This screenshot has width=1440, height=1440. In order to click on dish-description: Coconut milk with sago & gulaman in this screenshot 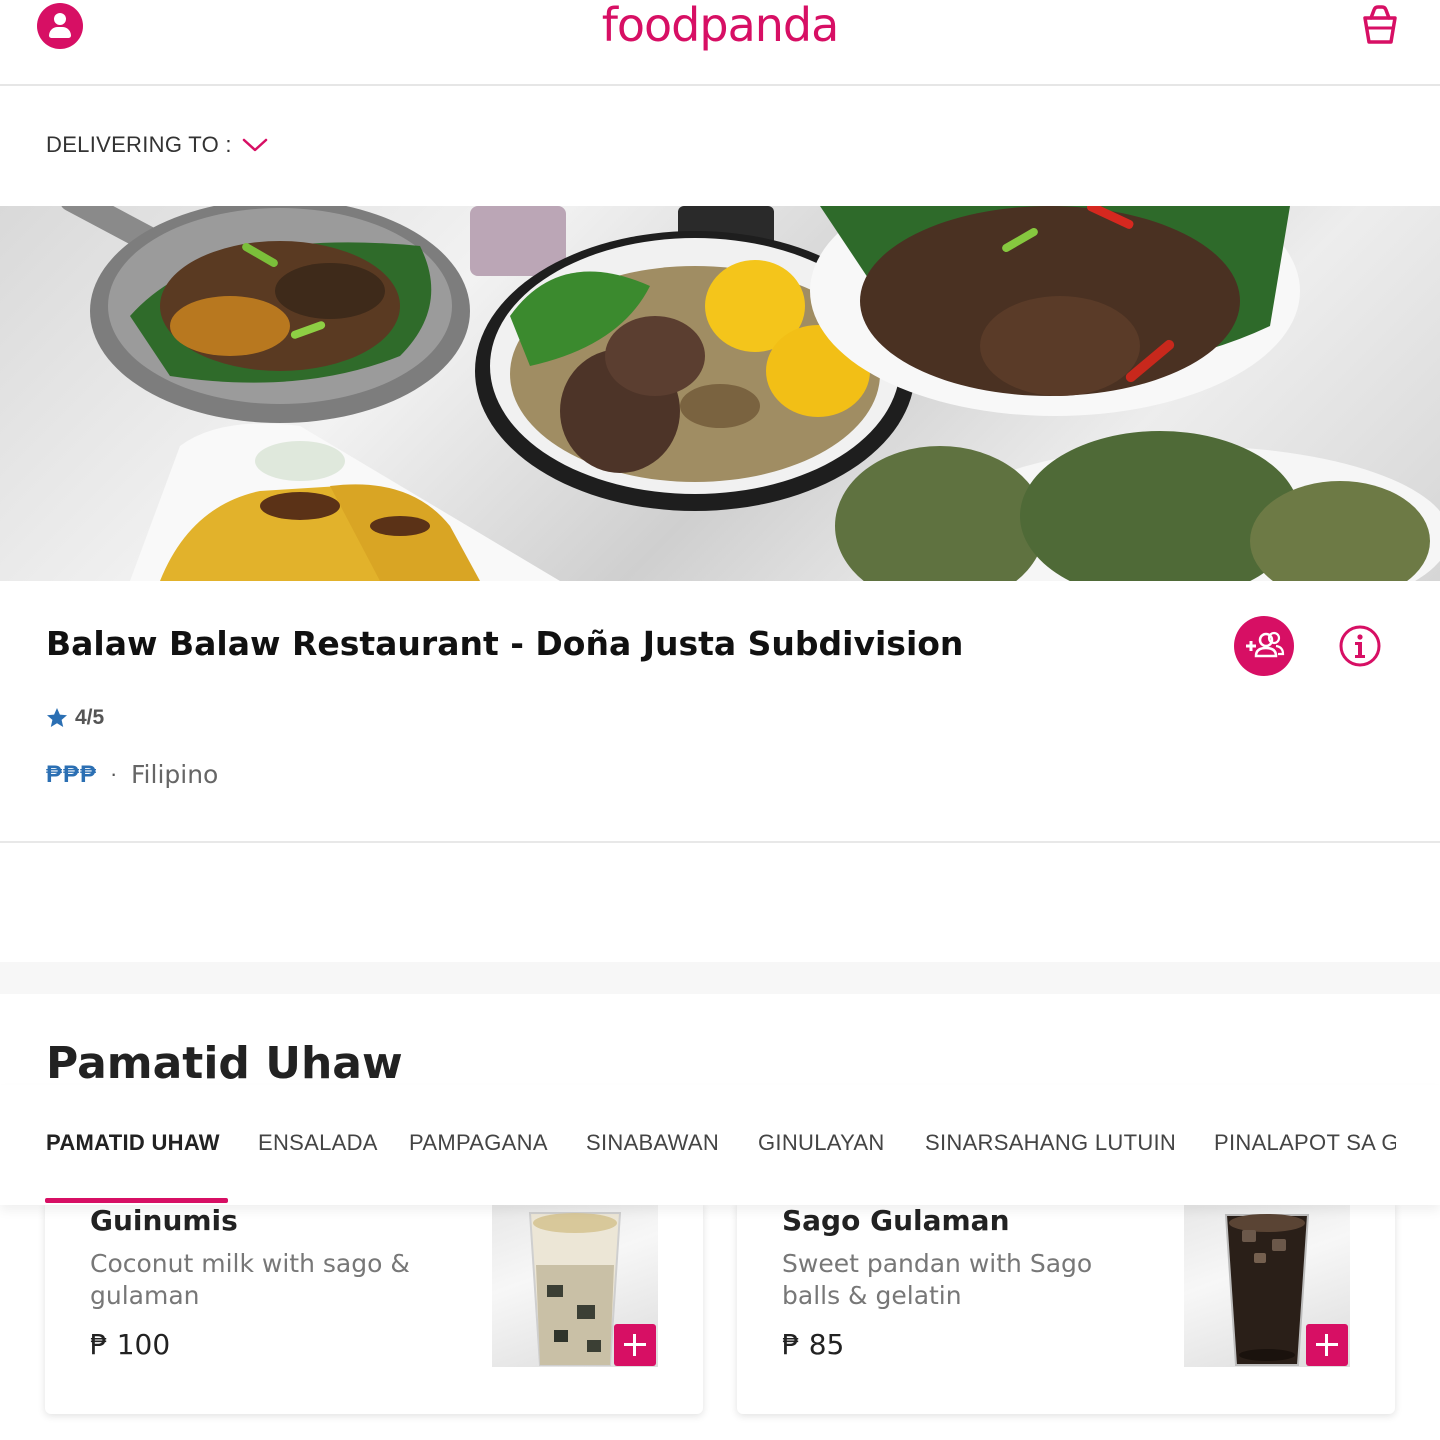, I will do `click(250, 1279)`.